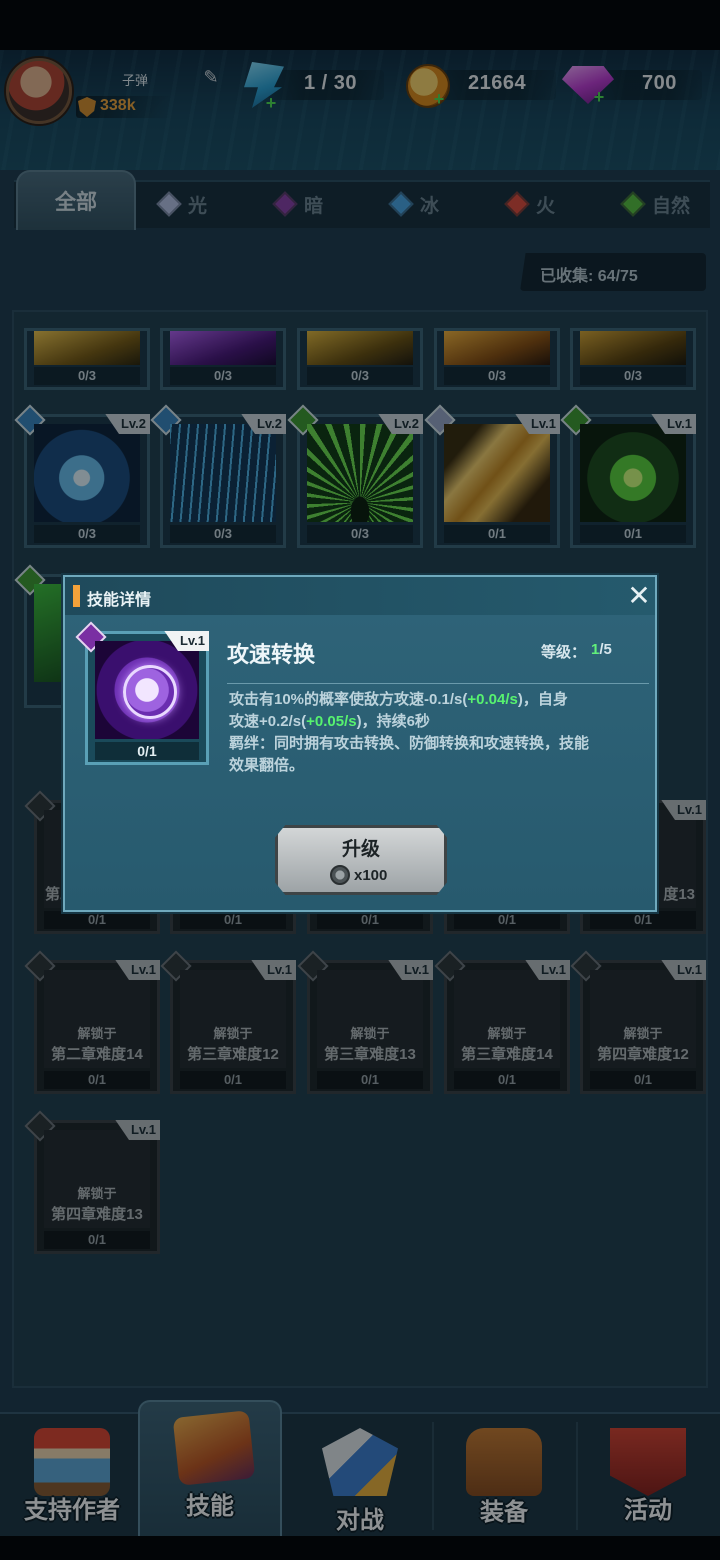  I want to click on skill-coin-icon, so click(340, 875).